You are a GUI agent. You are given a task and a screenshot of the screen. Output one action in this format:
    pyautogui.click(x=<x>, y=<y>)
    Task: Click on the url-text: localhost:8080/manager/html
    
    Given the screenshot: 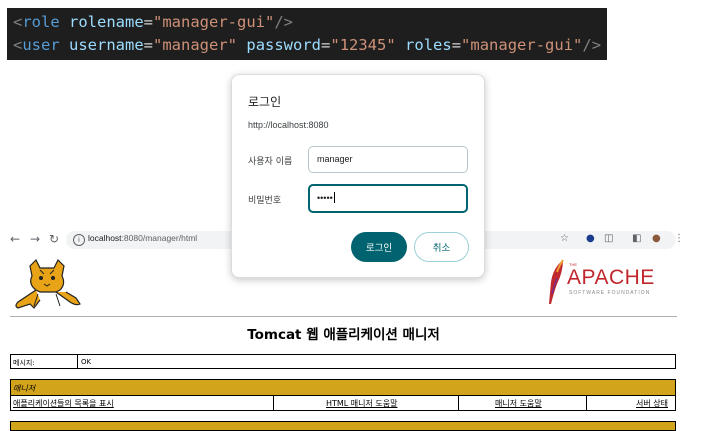 What is the action you would take?
    pyautogui.click(x=142, y=238)
    